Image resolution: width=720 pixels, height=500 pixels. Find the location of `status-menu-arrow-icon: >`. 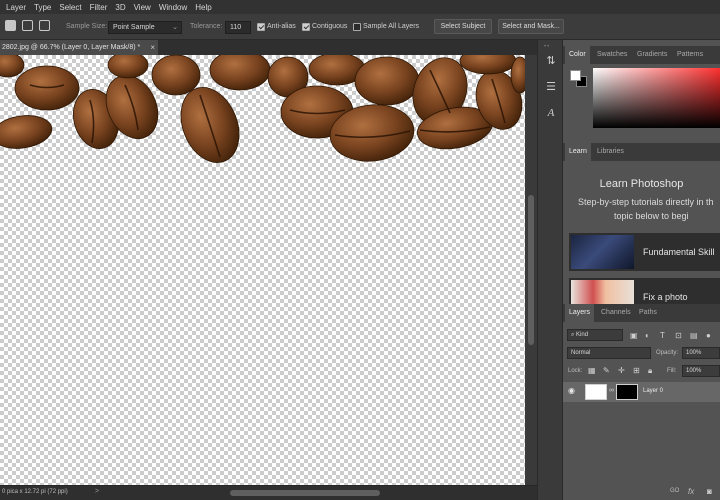

status-menu-arrow-icon: > is located at coordinates (97, 491).